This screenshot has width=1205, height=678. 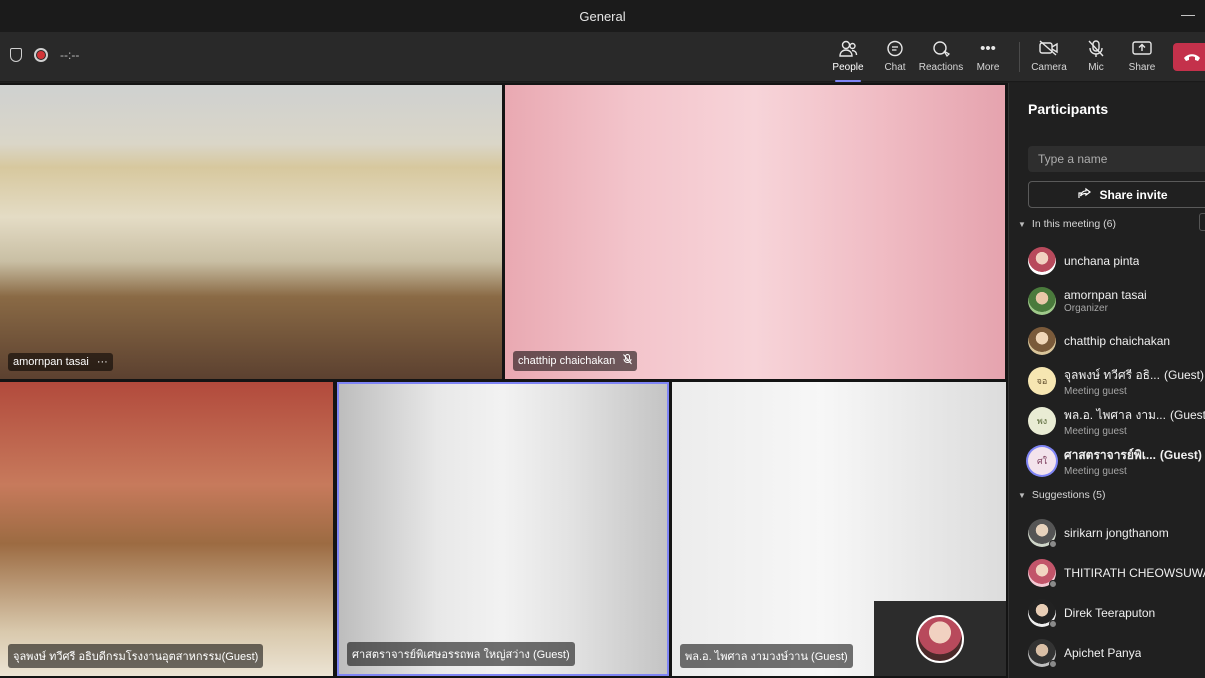 I want to click on share-invite-button: Share invite, so click(x=1116, y=194).